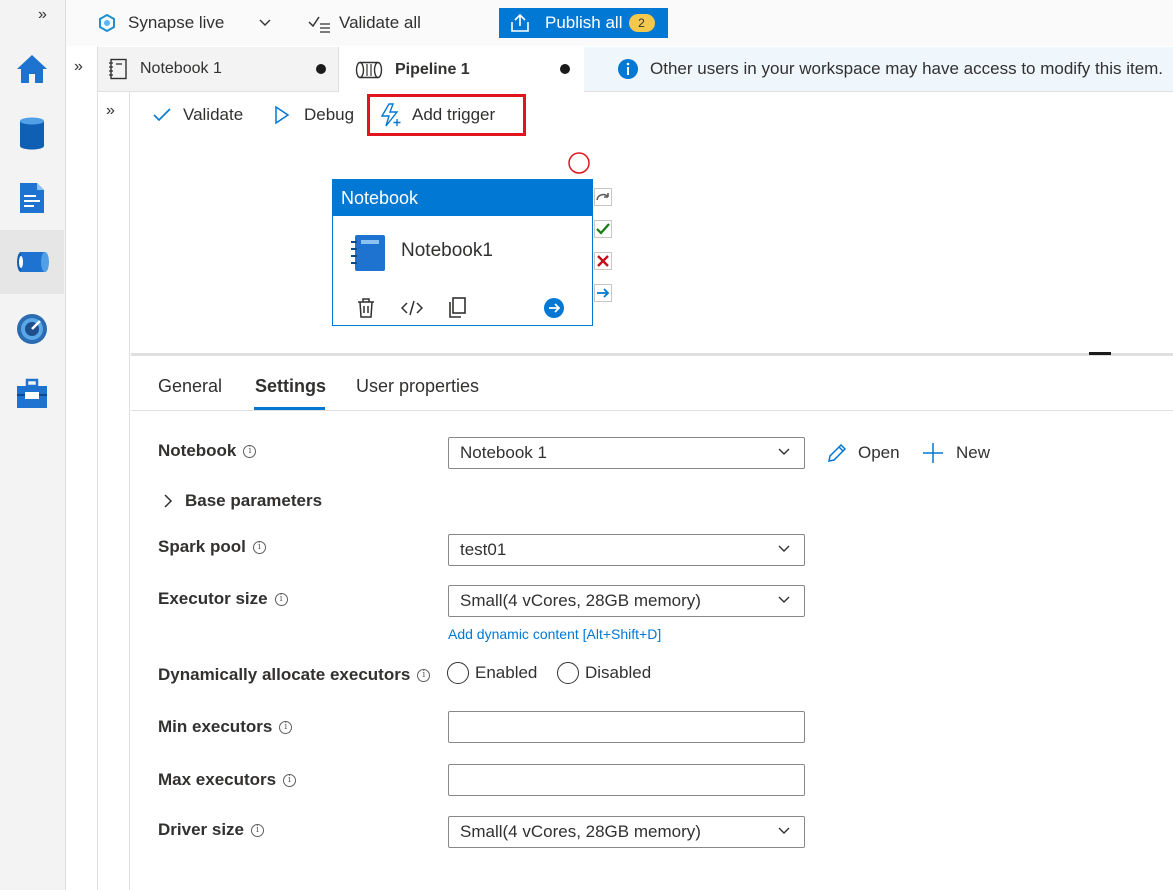  I want to click on tab-divider, so click(652, 410).